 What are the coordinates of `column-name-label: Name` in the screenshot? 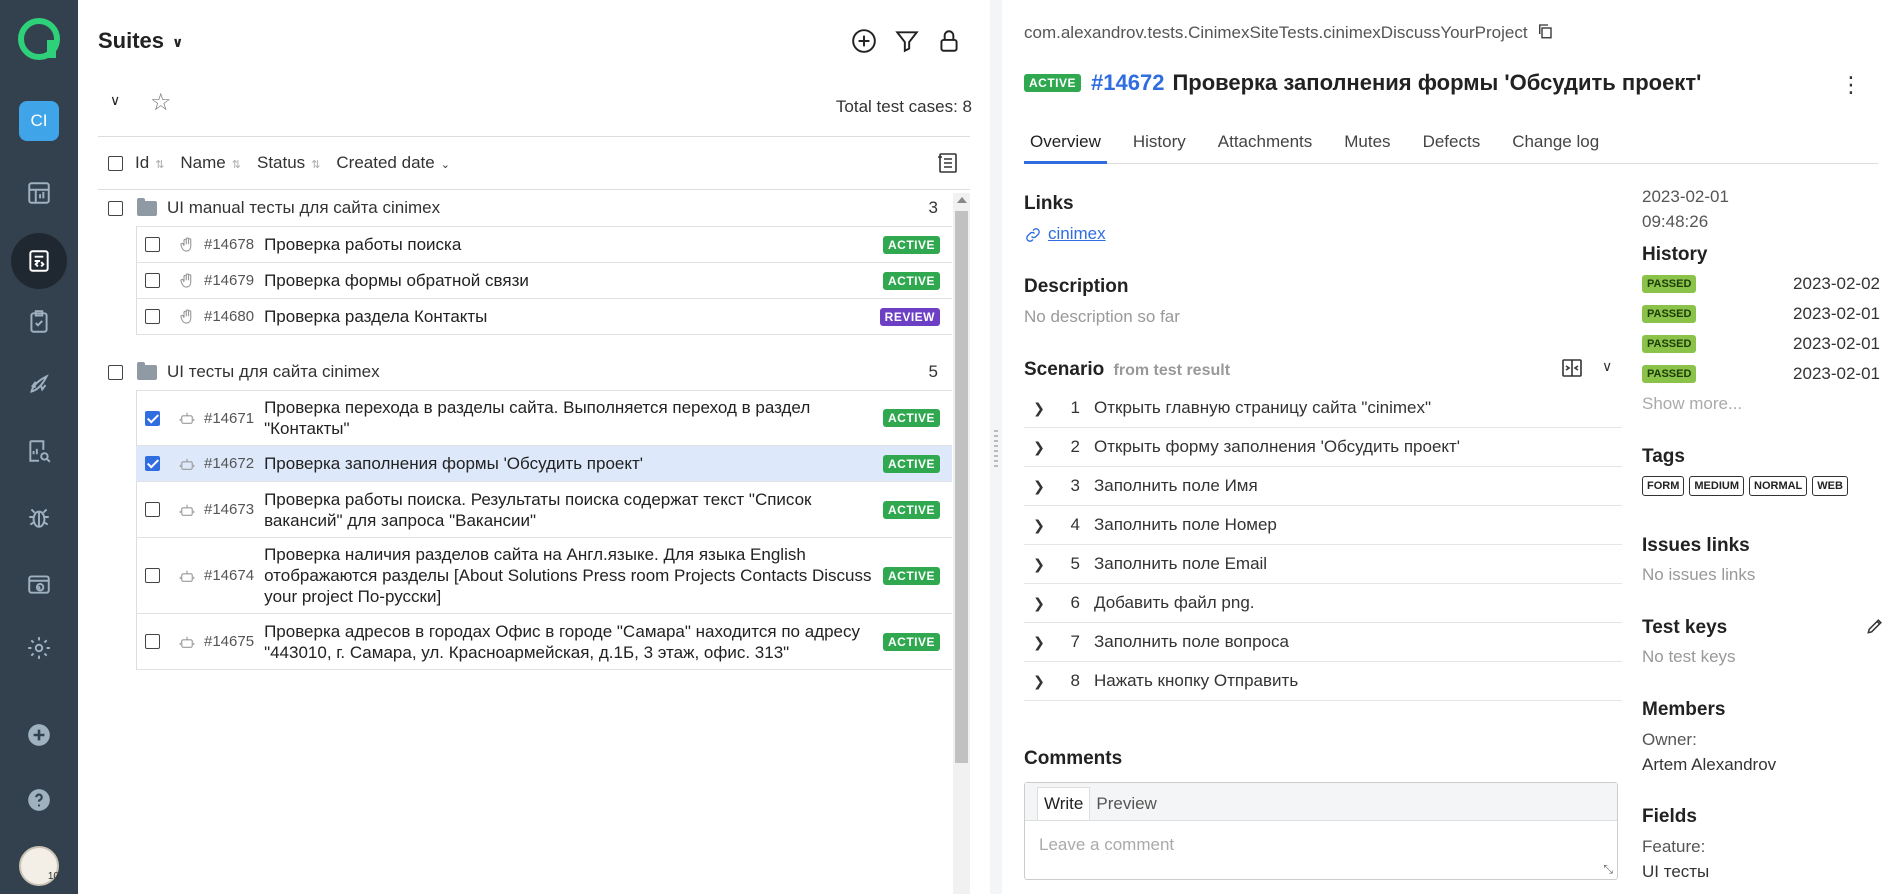 It's located at (203, 162).